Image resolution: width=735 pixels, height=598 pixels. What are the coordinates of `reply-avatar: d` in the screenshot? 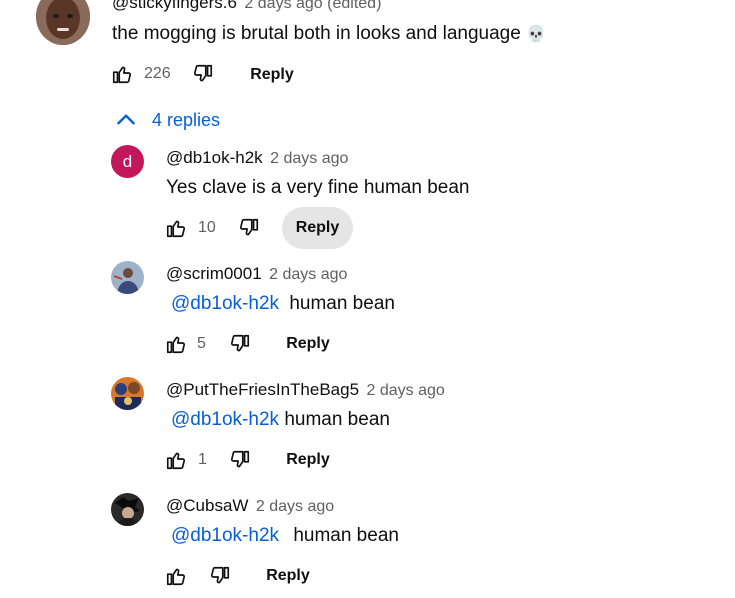 It's located at (127, 161).